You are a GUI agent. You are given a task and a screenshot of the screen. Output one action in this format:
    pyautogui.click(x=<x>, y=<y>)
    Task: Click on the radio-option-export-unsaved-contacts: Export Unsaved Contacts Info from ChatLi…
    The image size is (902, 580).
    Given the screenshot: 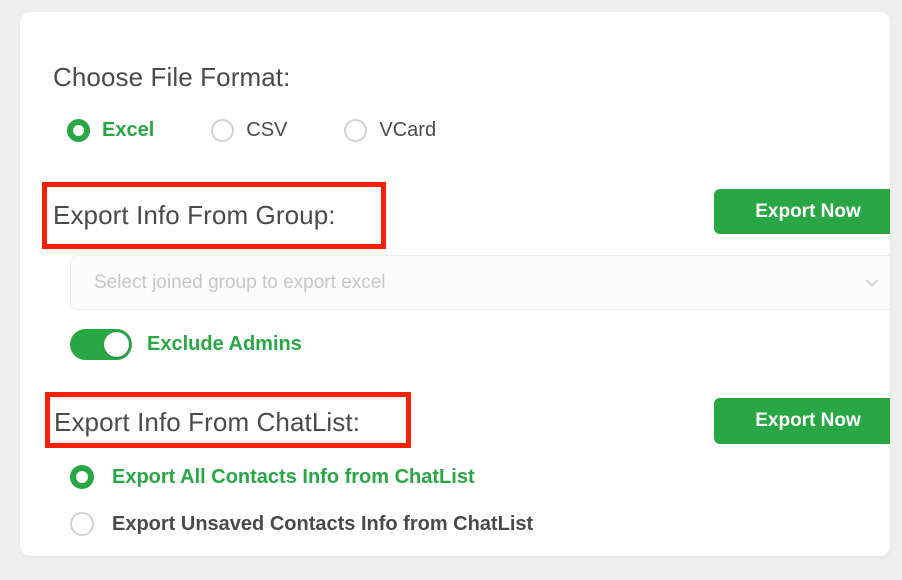 What is the action you would take?
    pyautogui.click(x=301, y=524)
    